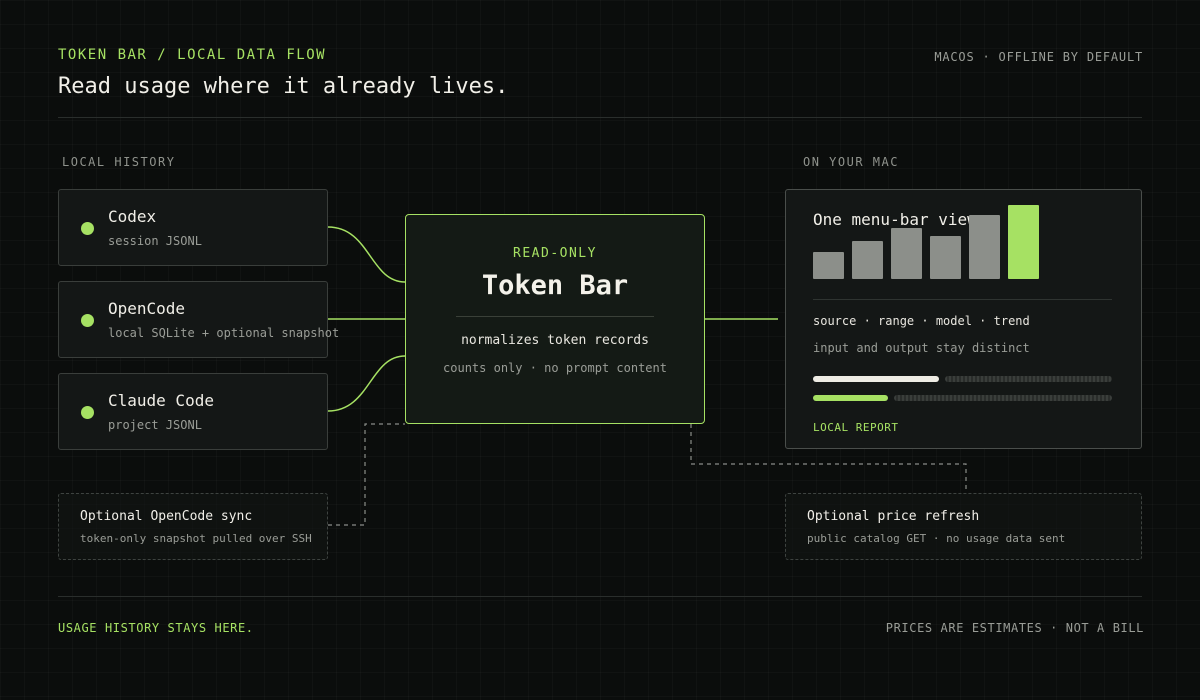 The image size is (1200, 700). What do you see at coordinates (161, 400) in the screenshot?
I see `source-name: Claude Code` at bounding box center [161, 400].